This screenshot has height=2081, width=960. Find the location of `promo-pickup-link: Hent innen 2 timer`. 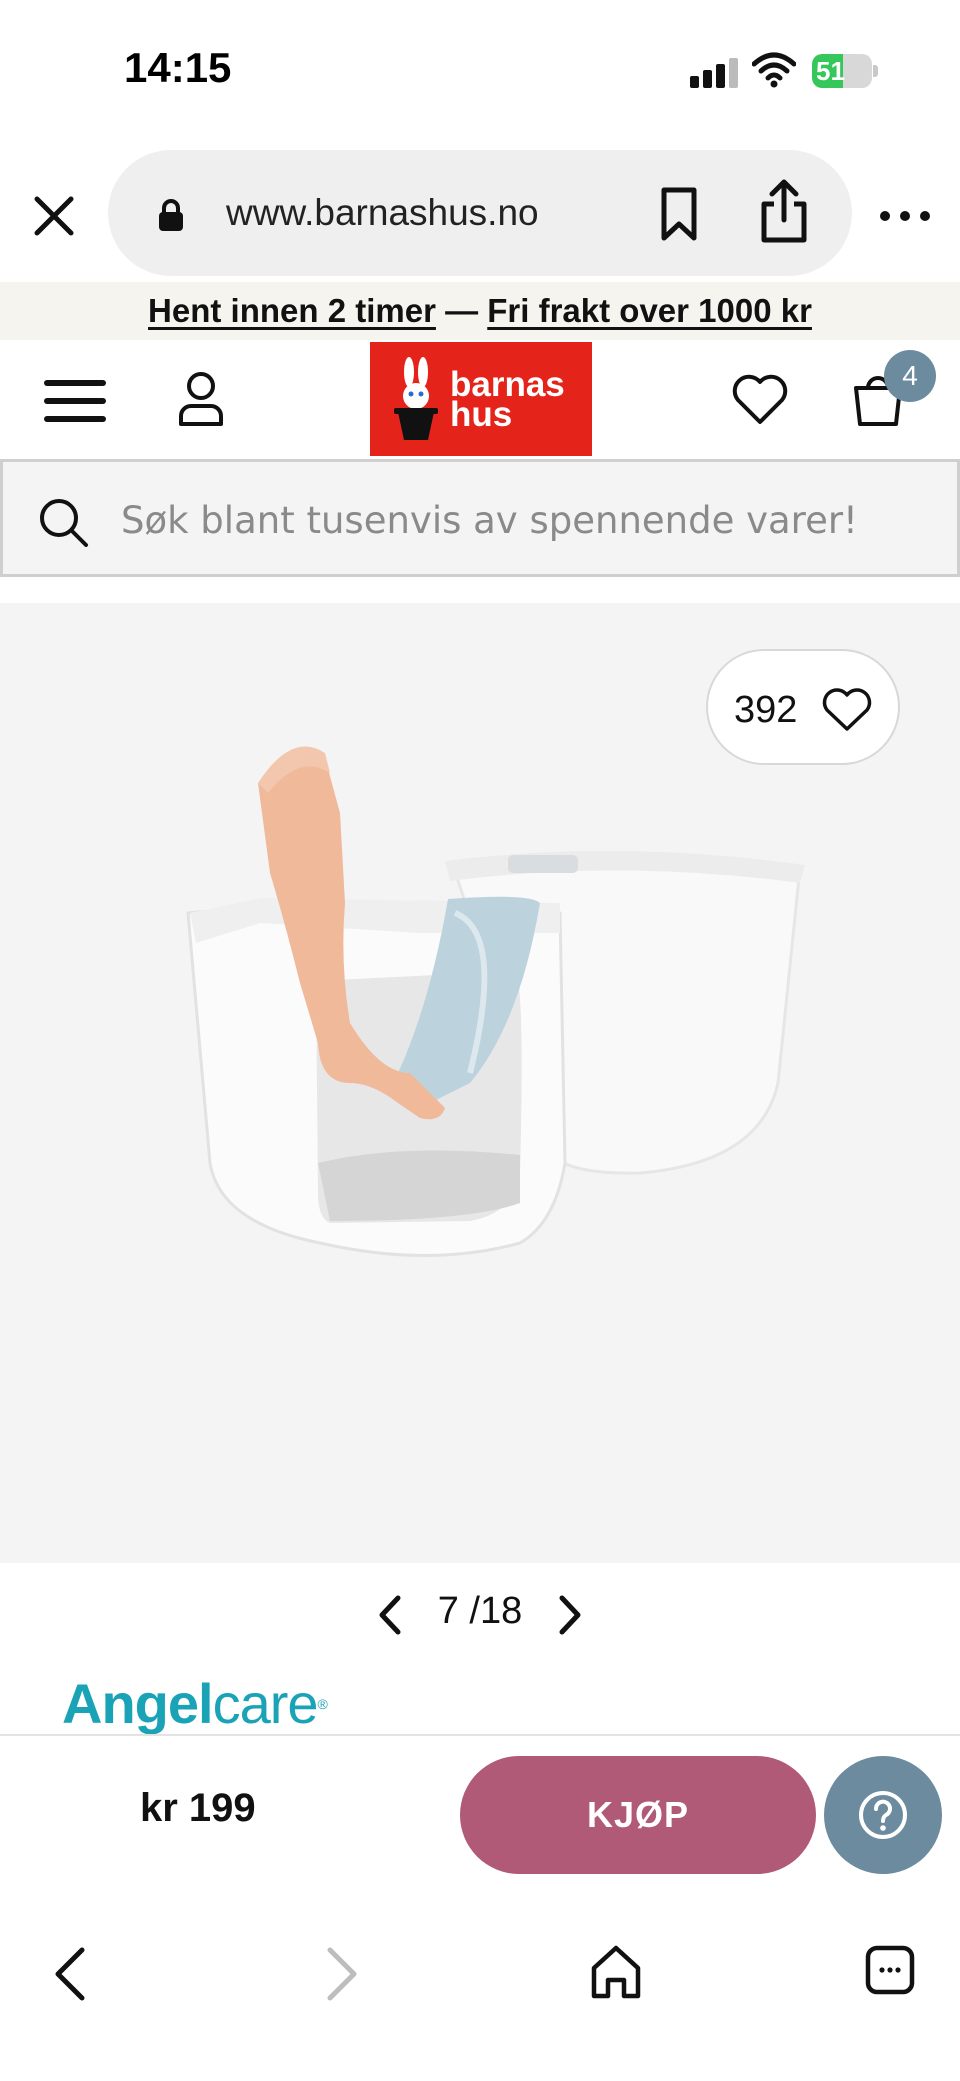

promo-pickup-link: Hent innen 2 timer is located at coordinates (292, 310).